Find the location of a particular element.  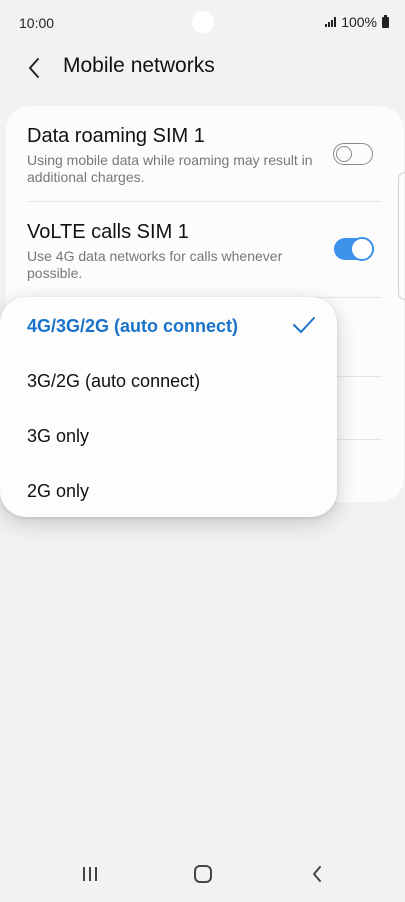

home-button is located at coordinates (203, 874).